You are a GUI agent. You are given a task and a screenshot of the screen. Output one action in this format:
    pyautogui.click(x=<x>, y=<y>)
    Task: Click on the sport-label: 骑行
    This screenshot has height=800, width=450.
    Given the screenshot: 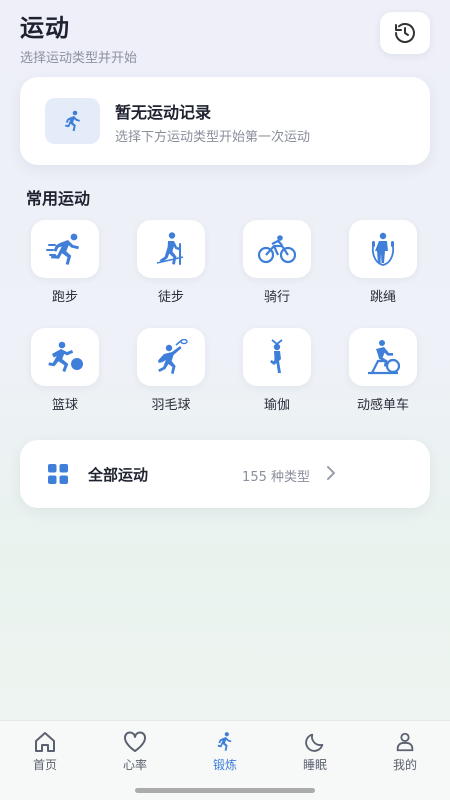 What is the action you would take?
    pyautogui.click(x=276, y=297)
    